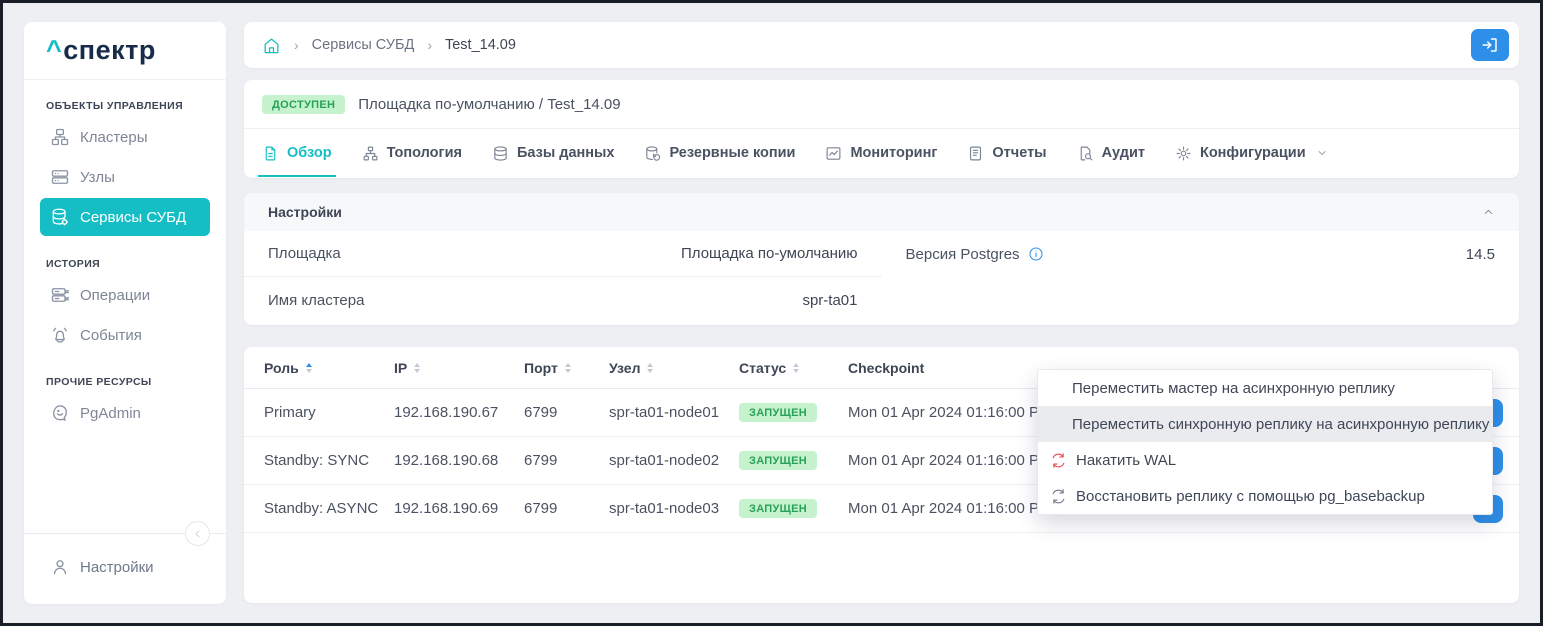  I want to click on database-icon, so click(500, 153).